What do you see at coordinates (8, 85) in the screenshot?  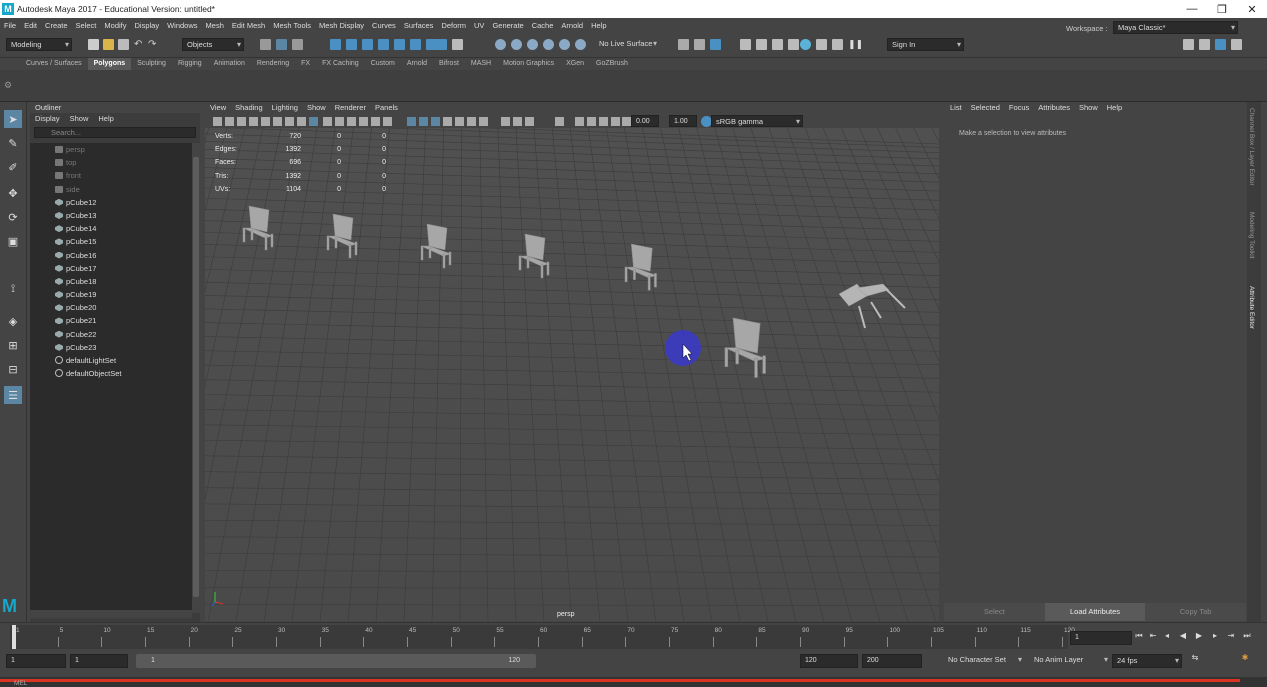 I see `shelf-settings-icon: ⚙` at bounding box center [8, 85].